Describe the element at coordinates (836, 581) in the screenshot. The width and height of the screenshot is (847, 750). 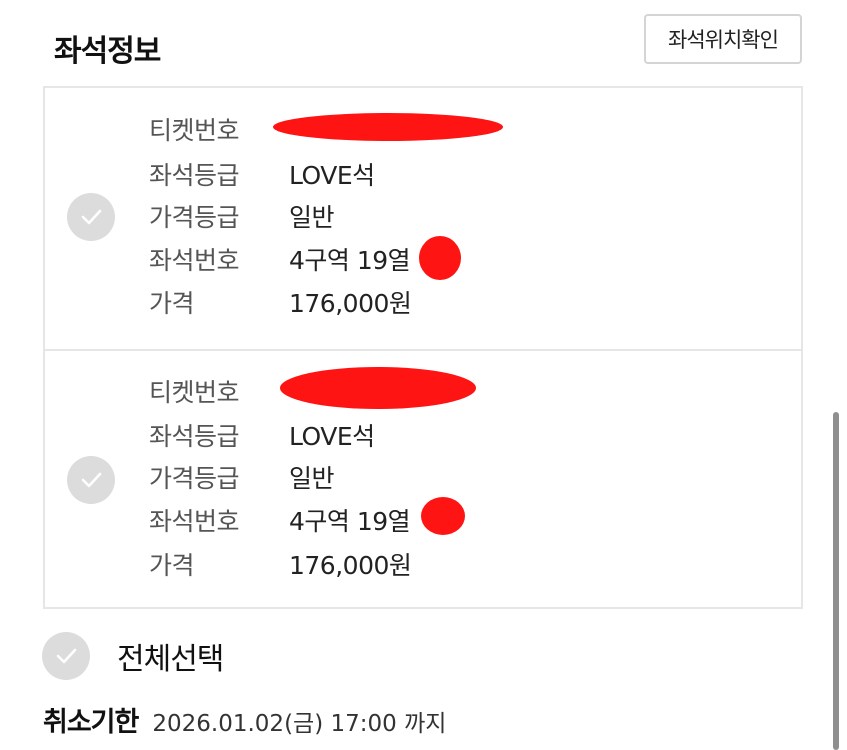
I see `vertical-scrollbar` at that location.